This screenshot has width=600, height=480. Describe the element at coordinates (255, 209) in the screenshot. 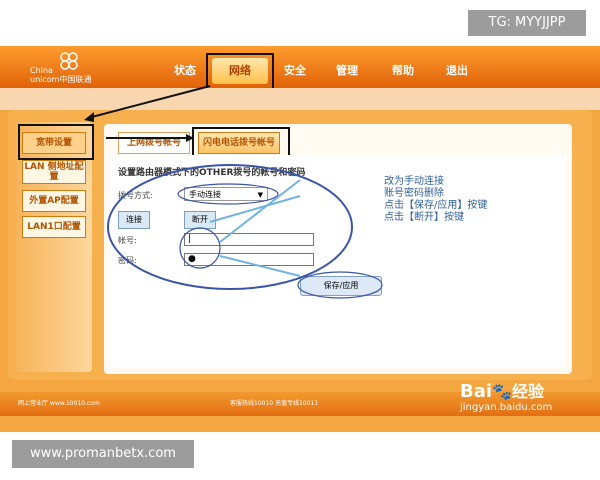

I see `arrow-to-disconnect` at that location.